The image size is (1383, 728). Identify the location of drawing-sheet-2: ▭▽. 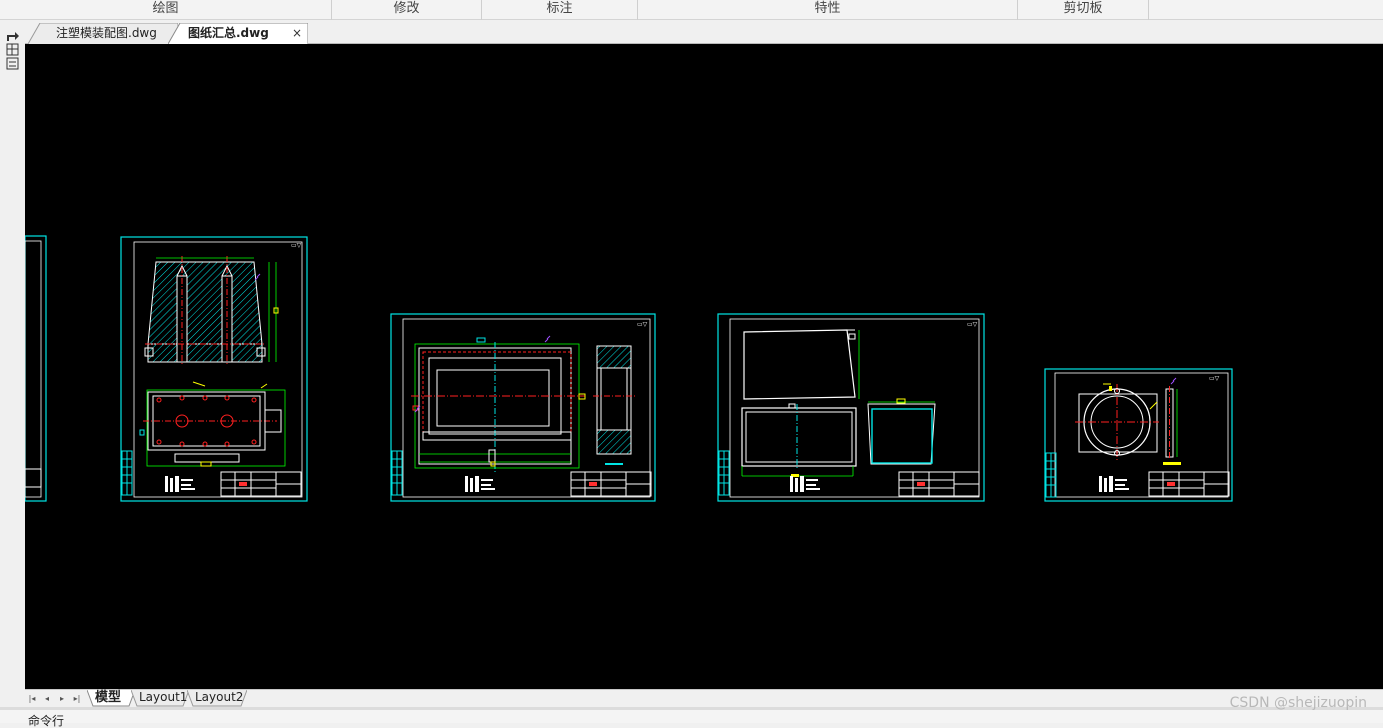
(523, 407).